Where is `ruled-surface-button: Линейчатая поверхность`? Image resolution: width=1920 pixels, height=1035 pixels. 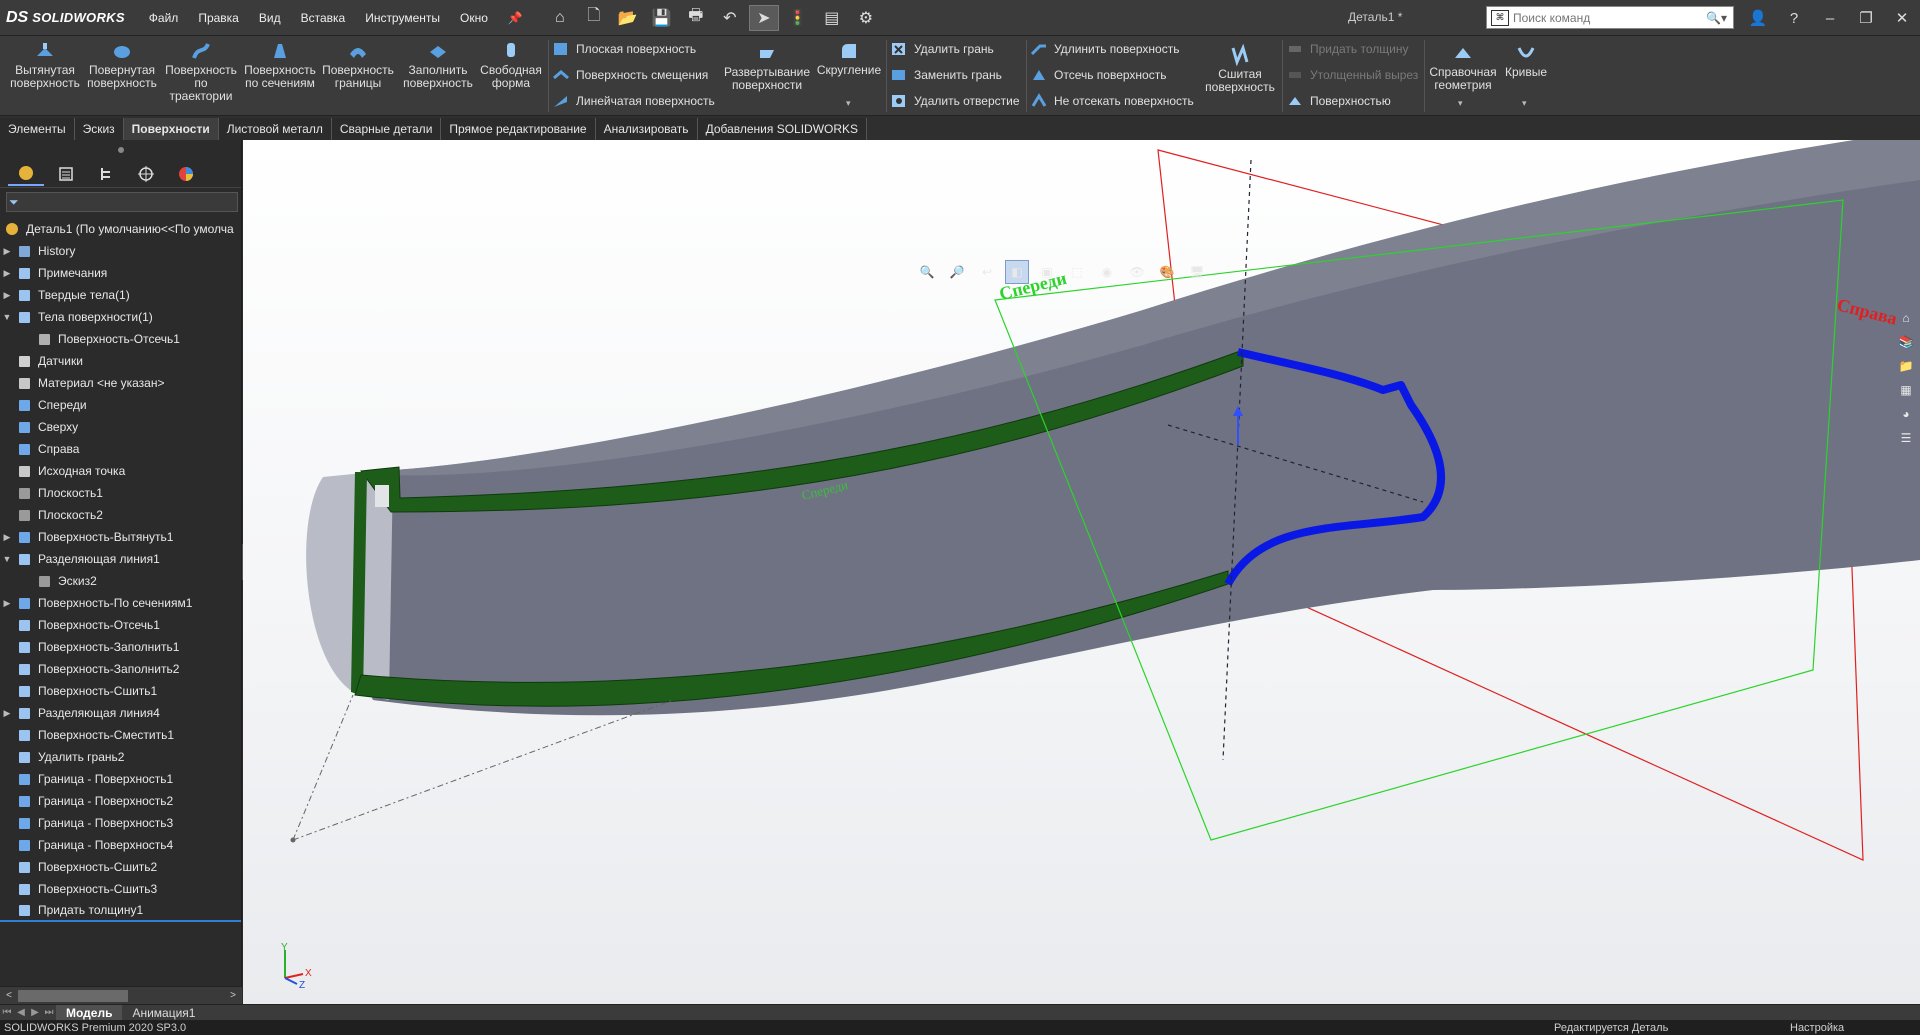 ruled-surface-button: Линейчатая поверхность is located at coordinates (633, 101).